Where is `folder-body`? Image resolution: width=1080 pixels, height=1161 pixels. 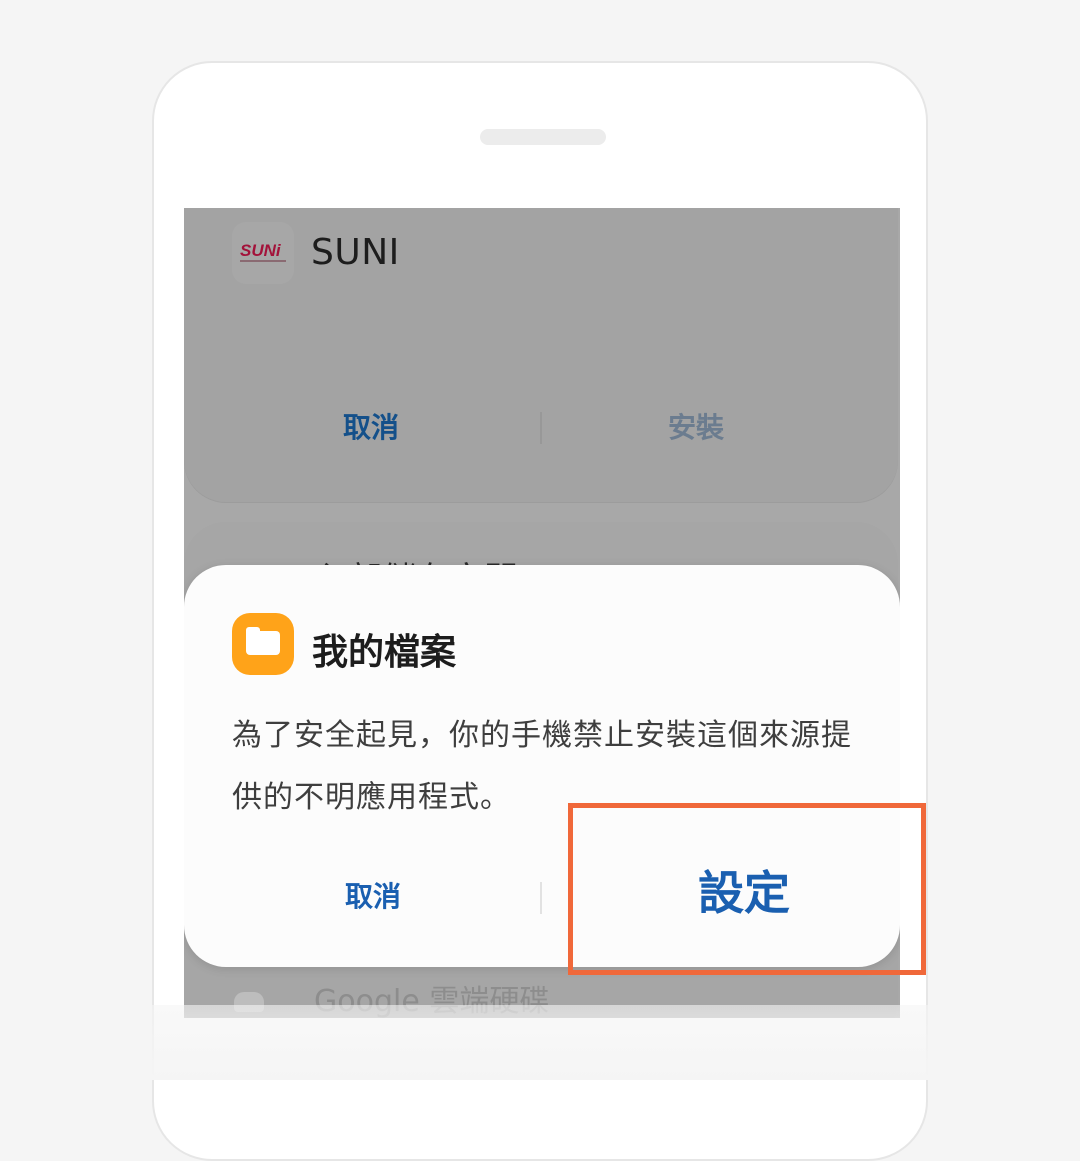
folder-body is located at coordinates (263, 643).